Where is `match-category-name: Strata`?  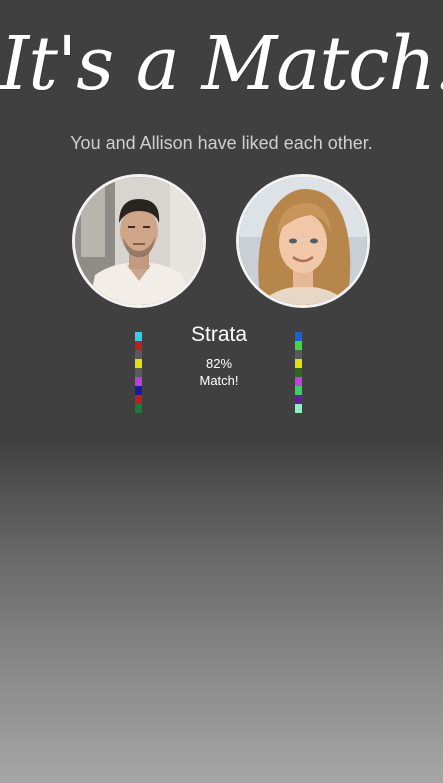
match-category-name: Strata is located at coordinates (219, 334).